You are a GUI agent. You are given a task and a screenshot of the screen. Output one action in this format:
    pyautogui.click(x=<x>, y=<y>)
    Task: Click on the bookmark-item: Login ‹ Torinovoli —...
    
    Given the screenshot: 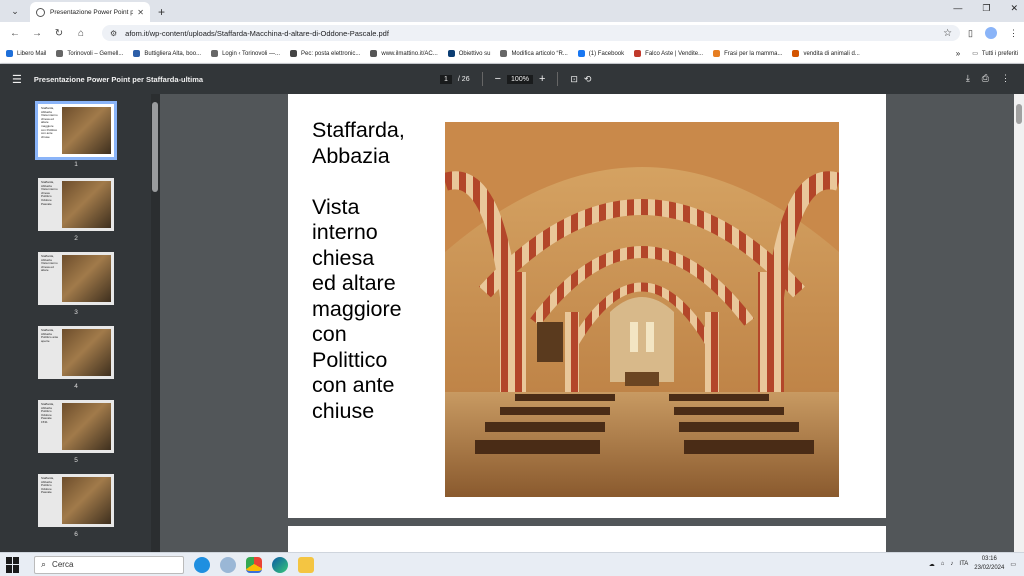 What is the action you would take?
    pyautogui.click(x=245, y=53)
    